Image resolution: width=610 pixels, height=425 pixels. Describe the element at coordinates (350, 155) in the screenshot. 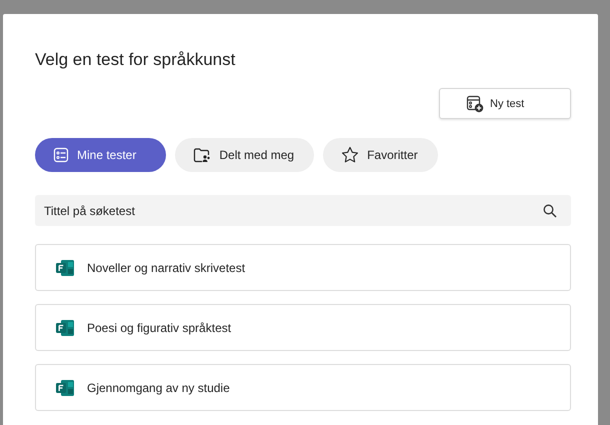

I see `star-icon` at that location.